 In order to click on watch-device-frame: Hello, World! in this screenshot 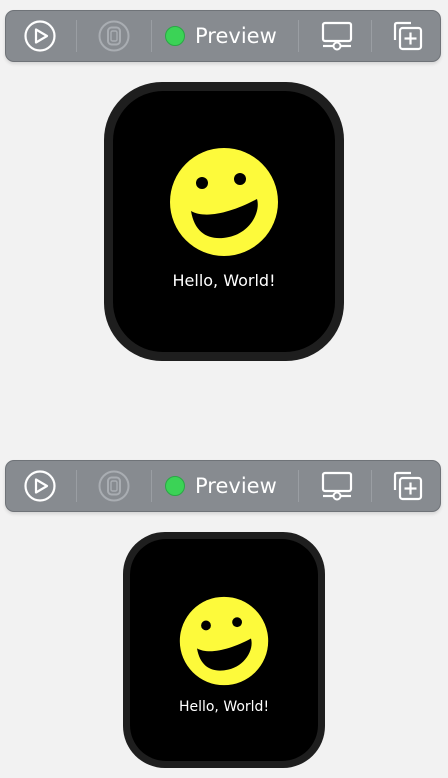, I will do `click(224, 650)`.